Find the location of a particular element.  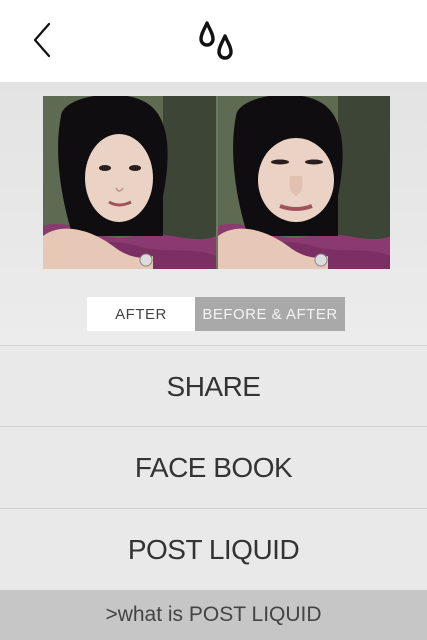

before-photo is located at coordinates (129, 182).